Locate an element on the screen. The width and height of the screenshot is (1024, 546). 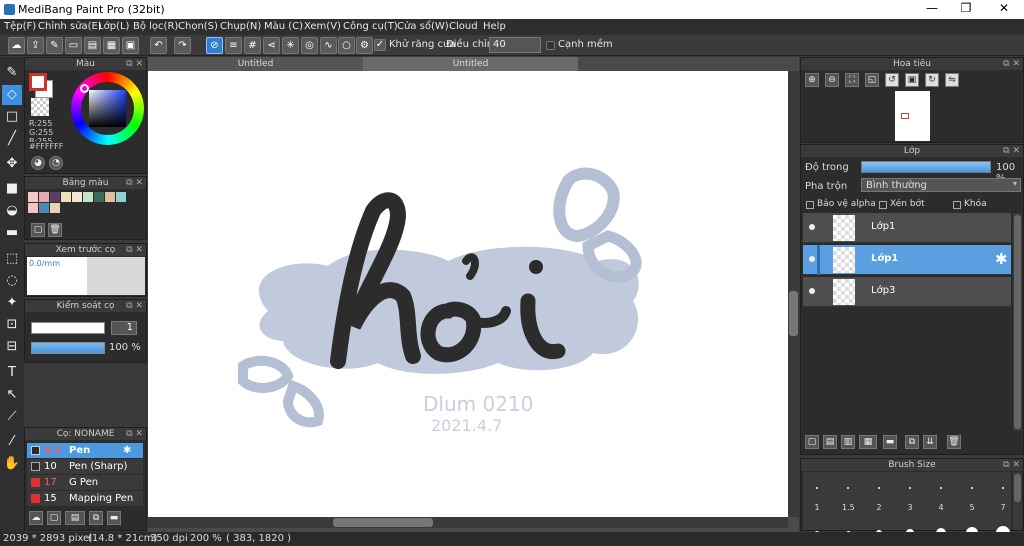
palette-mix-icon: ◕ is located at coordinates (38, 163).